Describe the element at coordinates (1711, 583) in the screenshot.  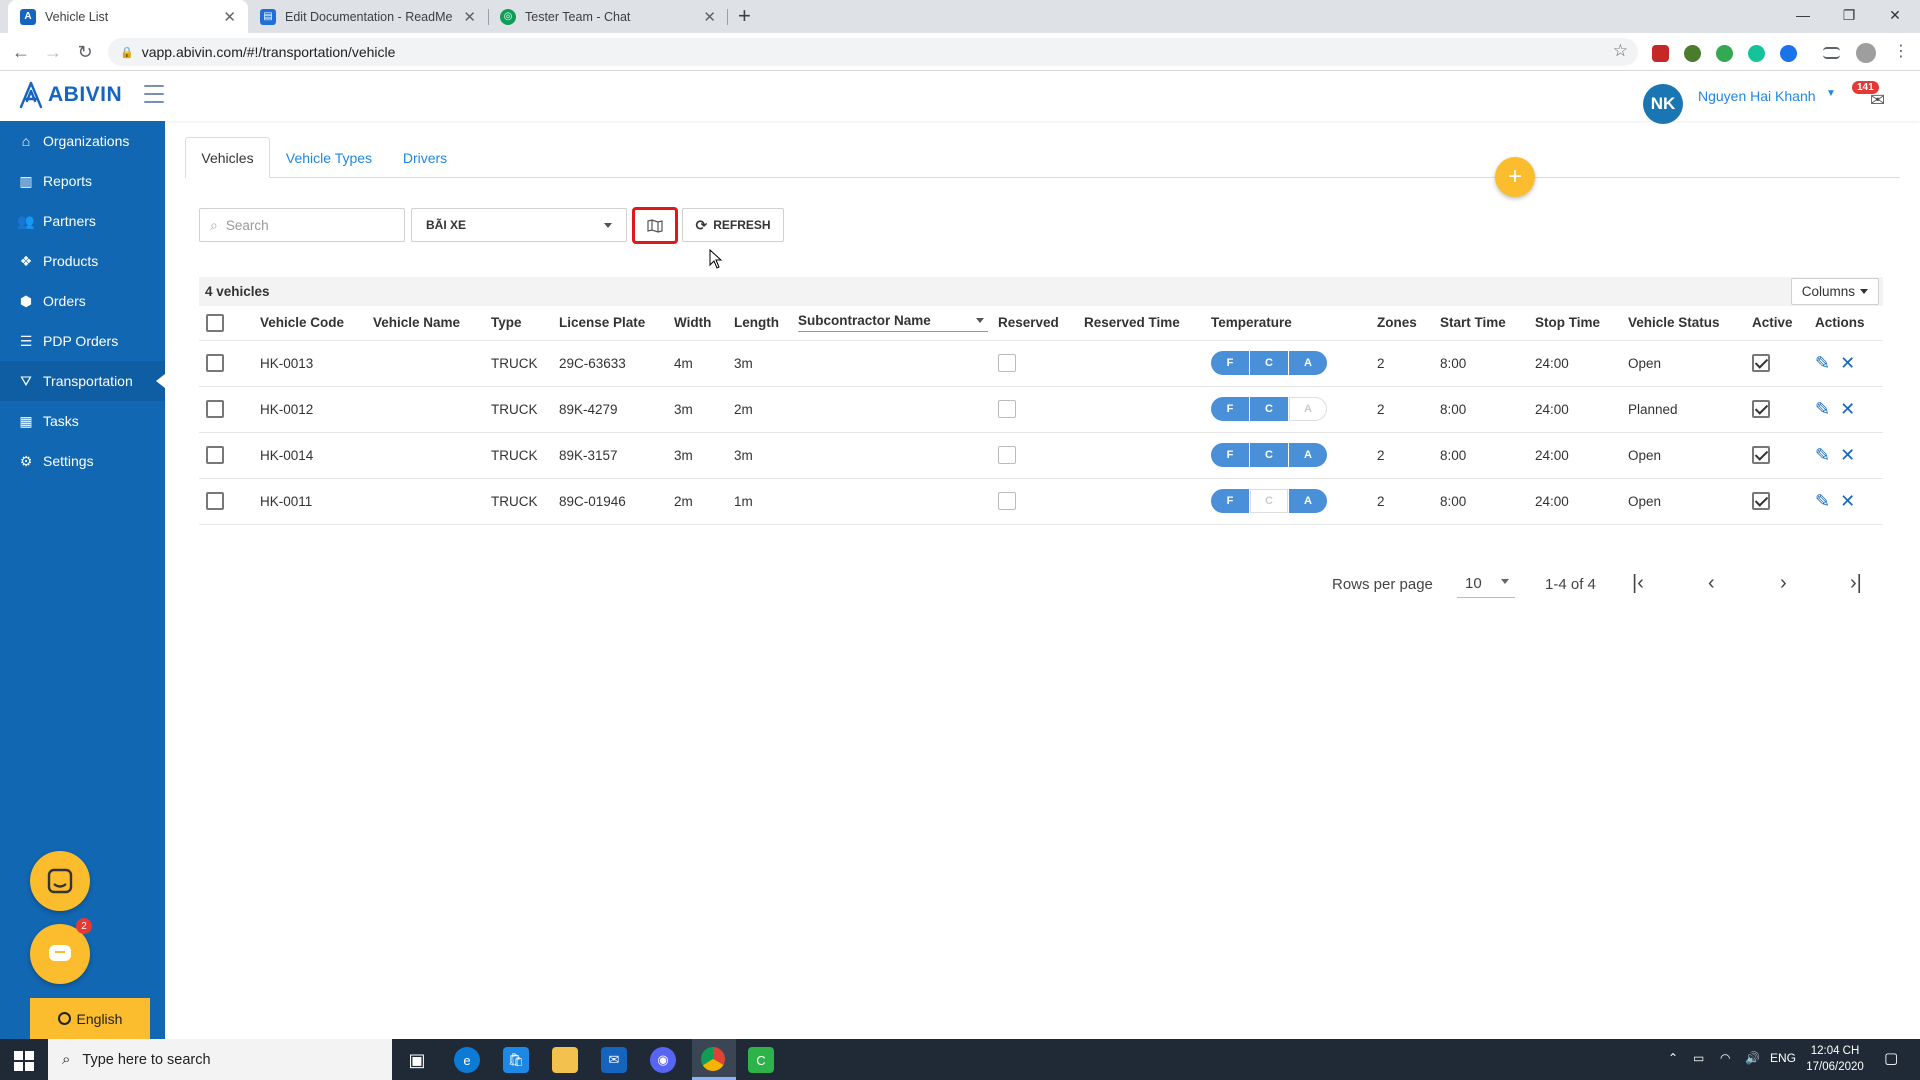
I see `prev-page-icon: ‹` at that location.